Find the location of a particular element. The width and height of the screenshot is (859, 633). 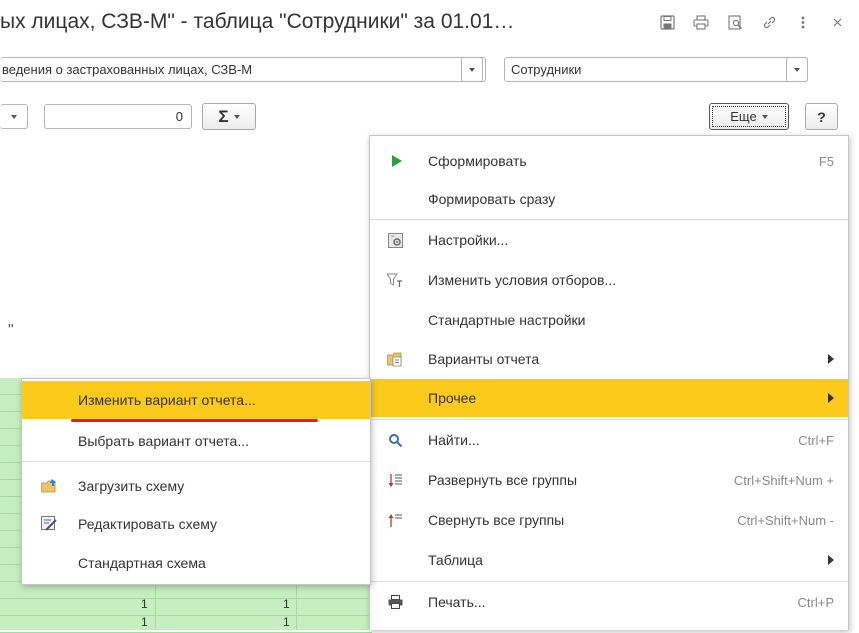

menu-item-shortcut: F5 is located at coordinates (826, 161).